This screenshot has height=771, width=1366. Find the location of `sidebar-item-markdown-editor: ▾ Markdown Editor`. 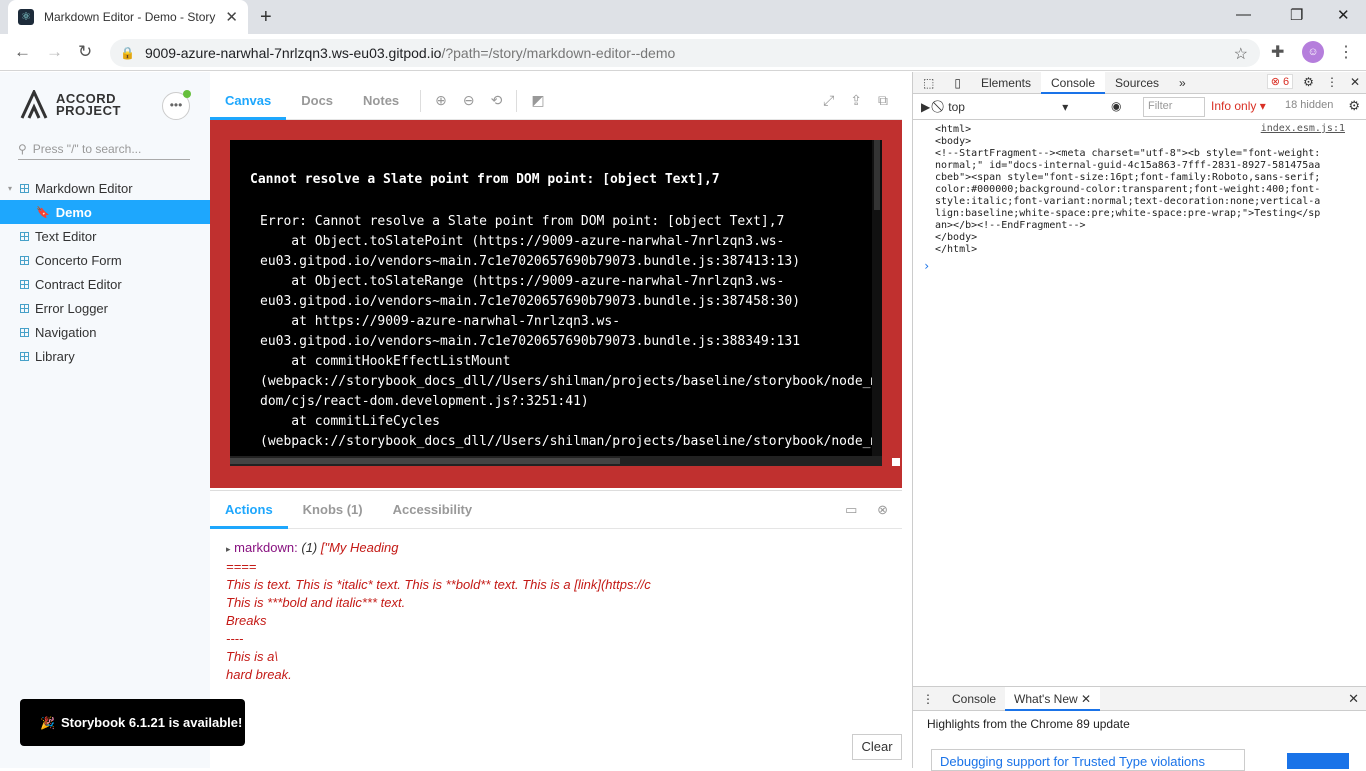

sidebar-item-markdown-editor: ▾ Markdown Editor is located at coordinates (105, 188).